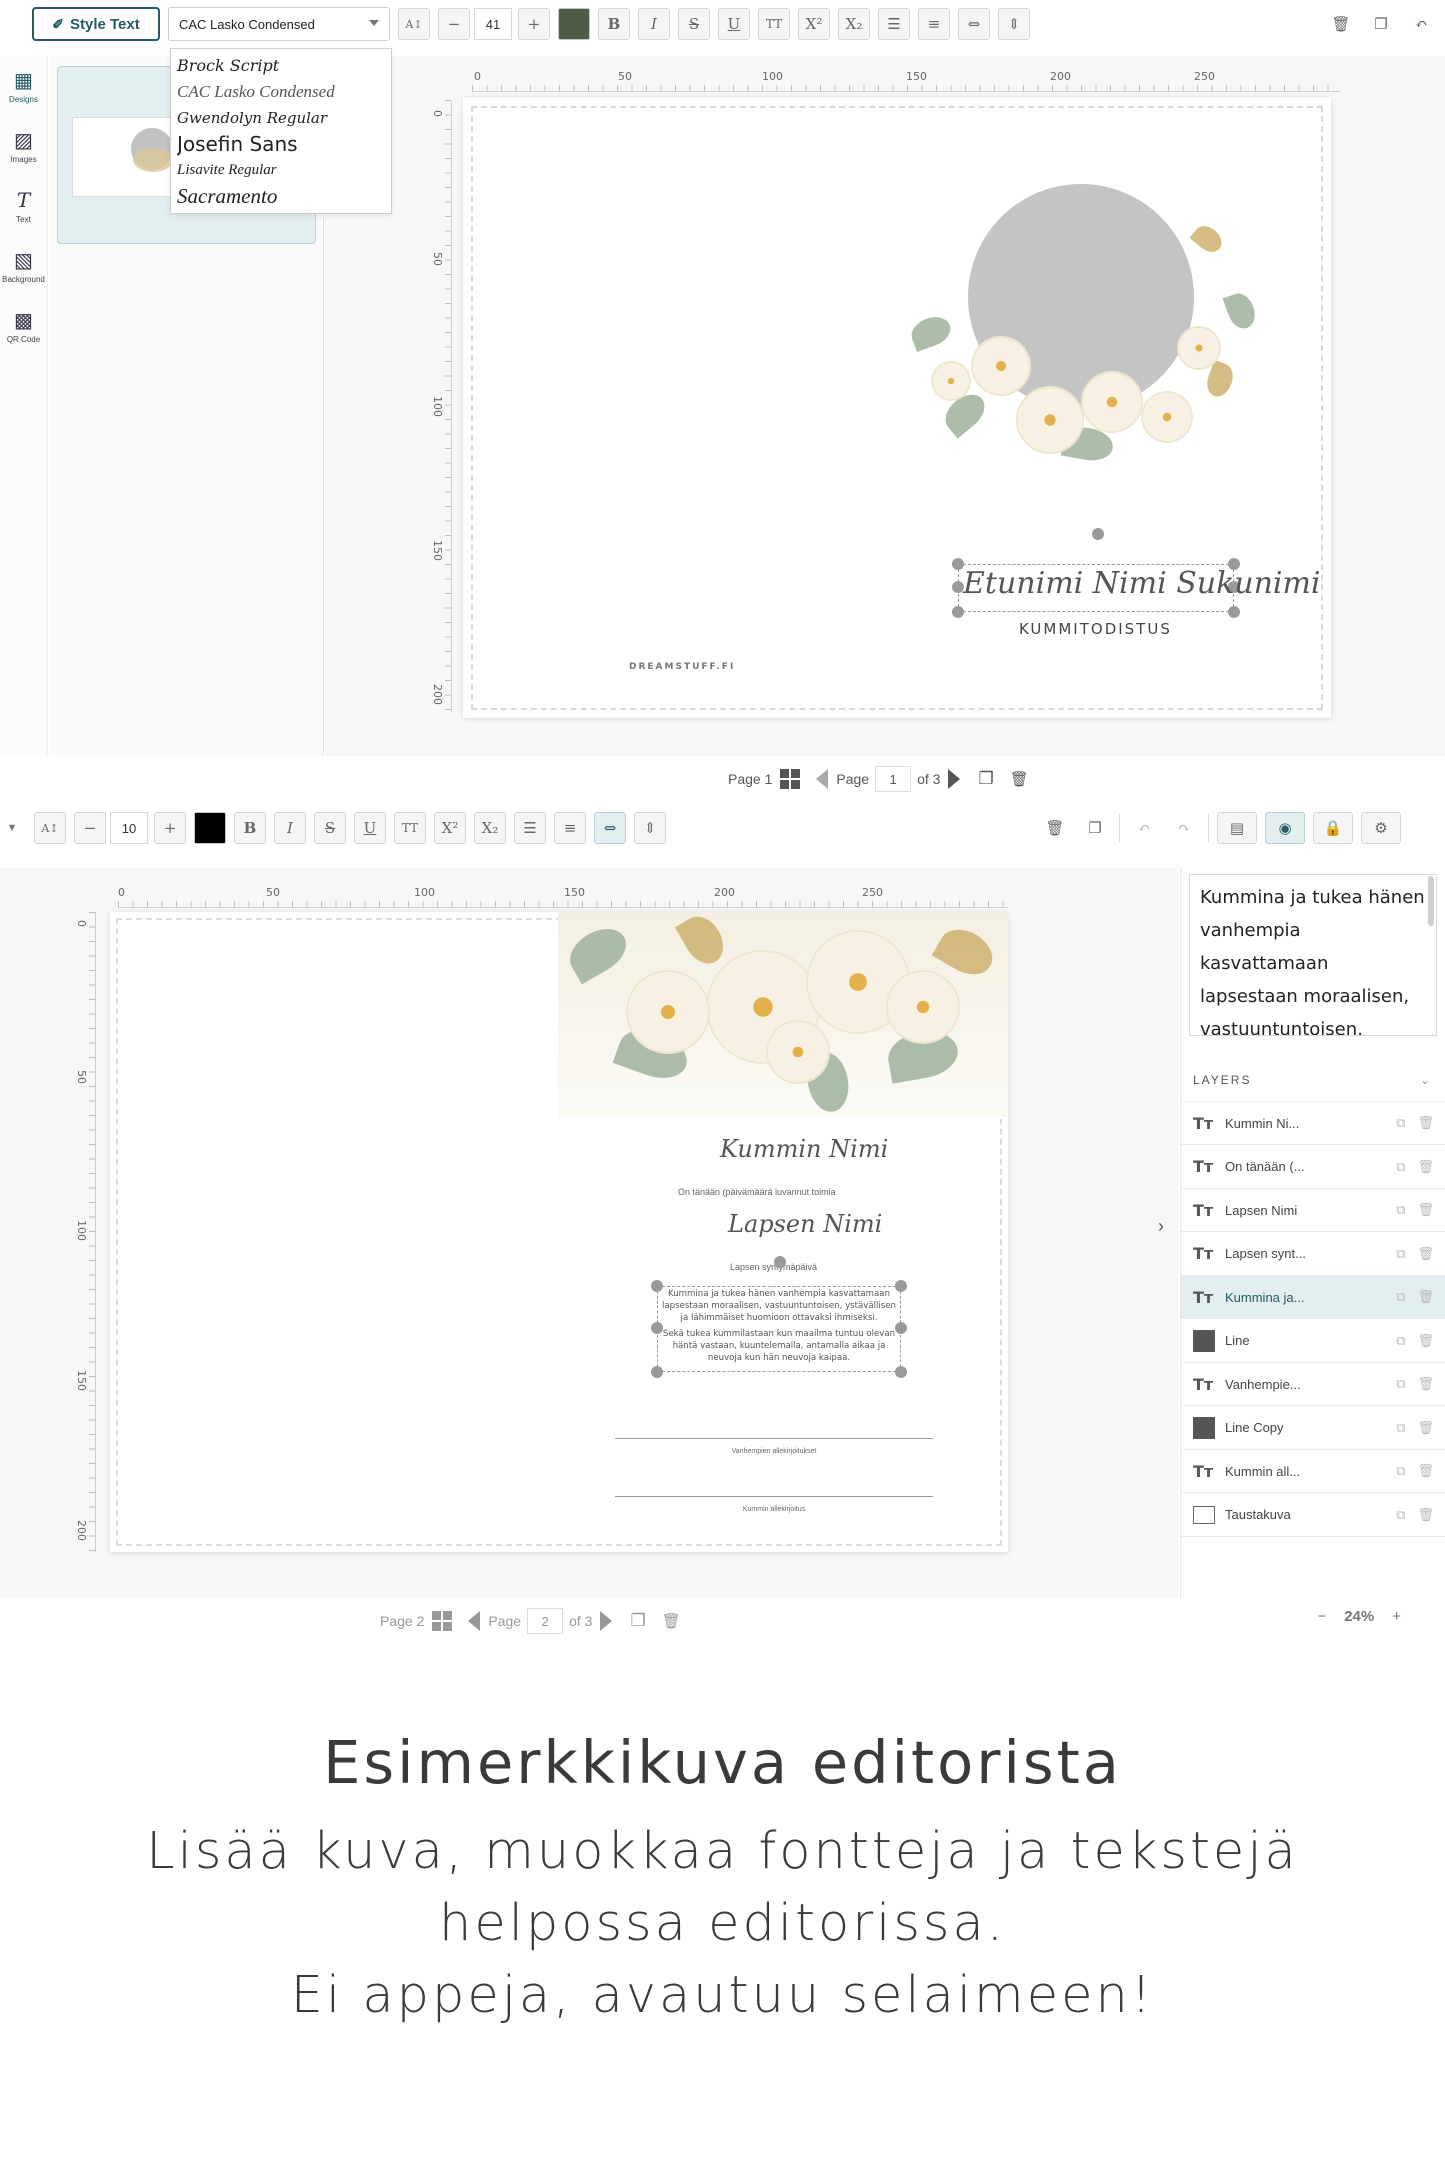 This screenshot has height=2168, width=1445. What do you see at coordinates (1184, 828) in the screenshot?
I see `redo-icon: ↷` at bounding box center [1184, 828].